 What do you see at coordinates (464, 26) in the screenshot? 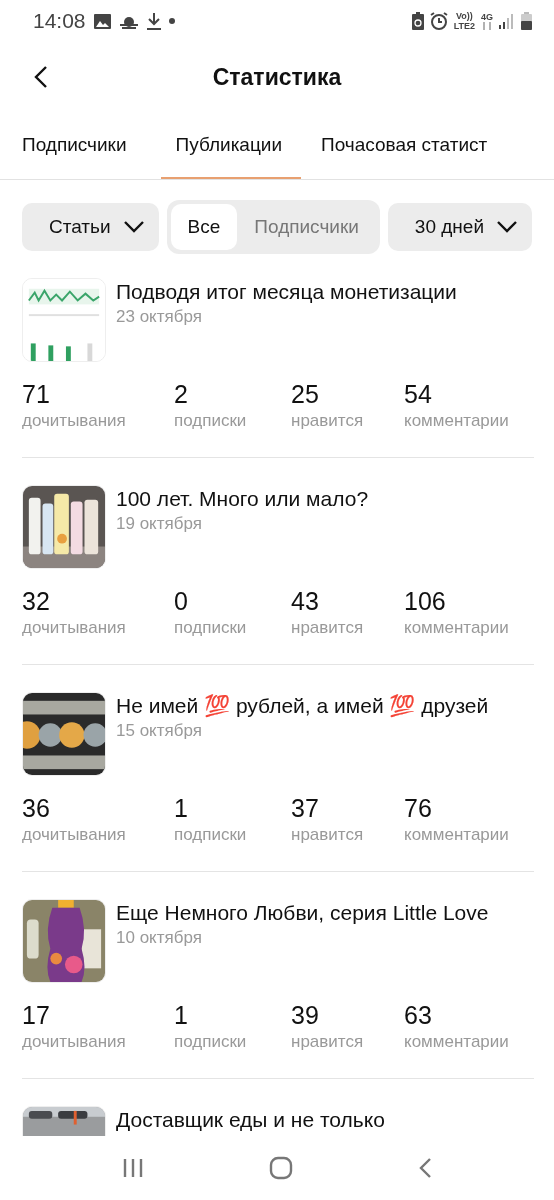
I see `lte-label: LTE2` at bounding box center [464, 26].